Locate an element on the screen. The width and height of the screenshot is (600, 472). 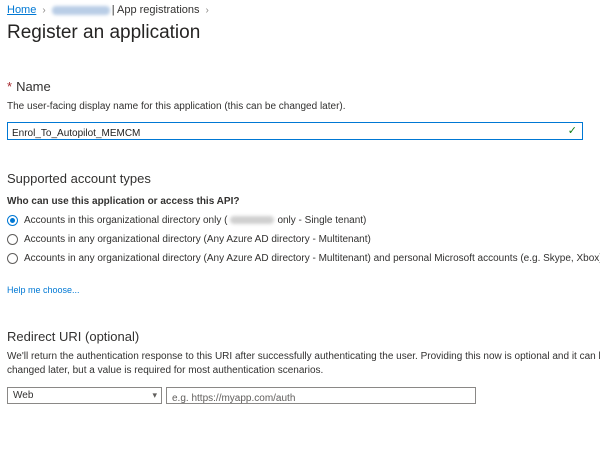
radio-button-selected is located at coordinates (12, 220).